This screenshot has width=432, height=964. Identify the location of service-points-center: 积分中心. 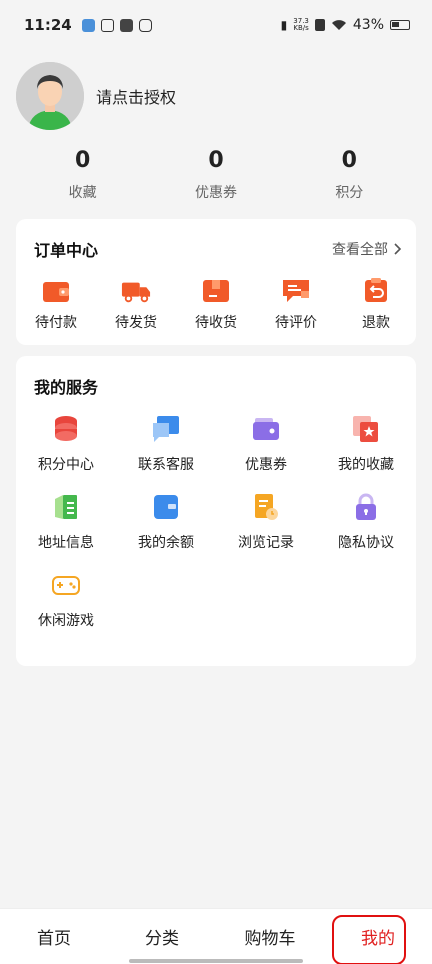
(66, 444).